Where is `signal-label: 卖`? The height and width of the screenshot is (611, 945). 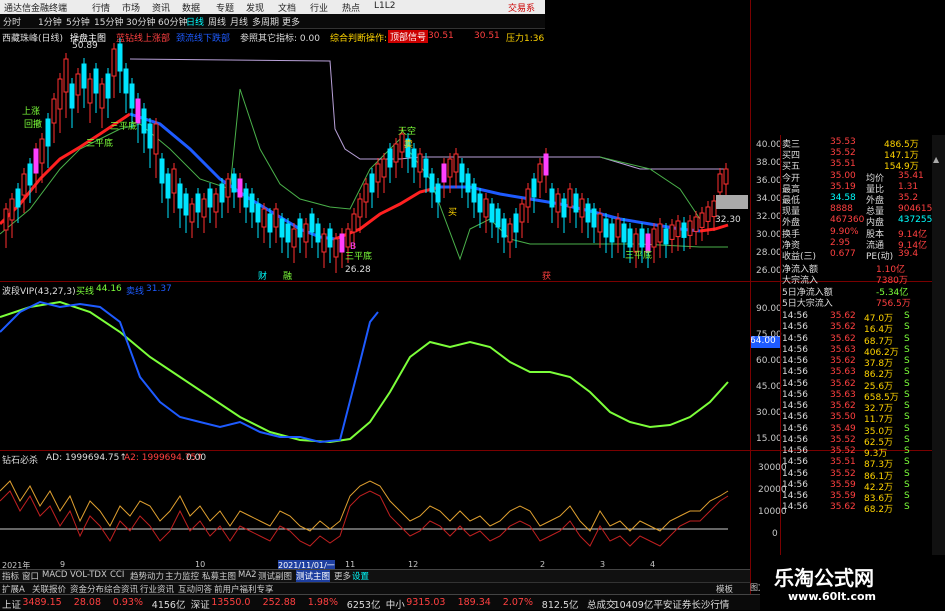
signal-label: 卖 is located at coordinates (408, 144).